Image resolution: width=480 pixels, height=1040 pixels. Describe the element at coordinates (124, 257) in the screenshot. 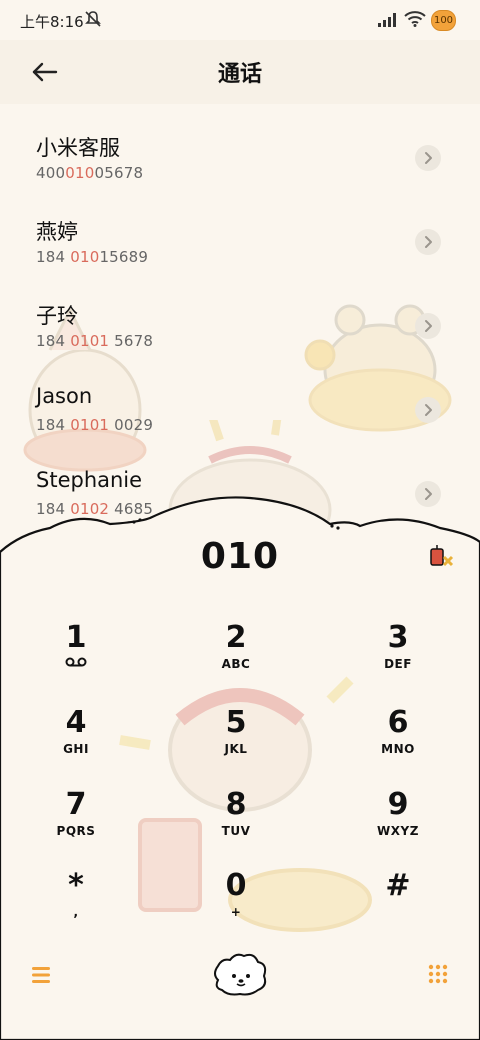

I see `number-suffix: 15689` at that location.